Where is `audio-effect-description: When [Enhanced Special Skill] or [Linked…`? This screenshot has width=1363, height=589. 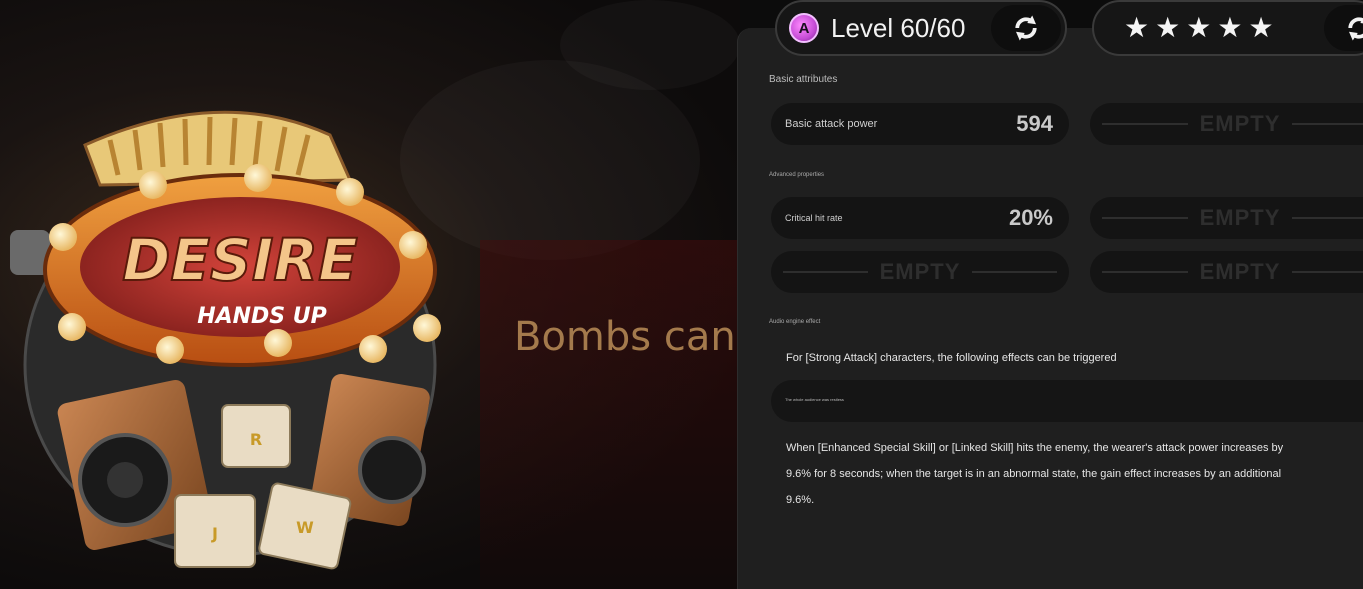 audio-effect-description: When [Enhanced Special Skill] or [Linked… is located at coordinates (1035, 474).